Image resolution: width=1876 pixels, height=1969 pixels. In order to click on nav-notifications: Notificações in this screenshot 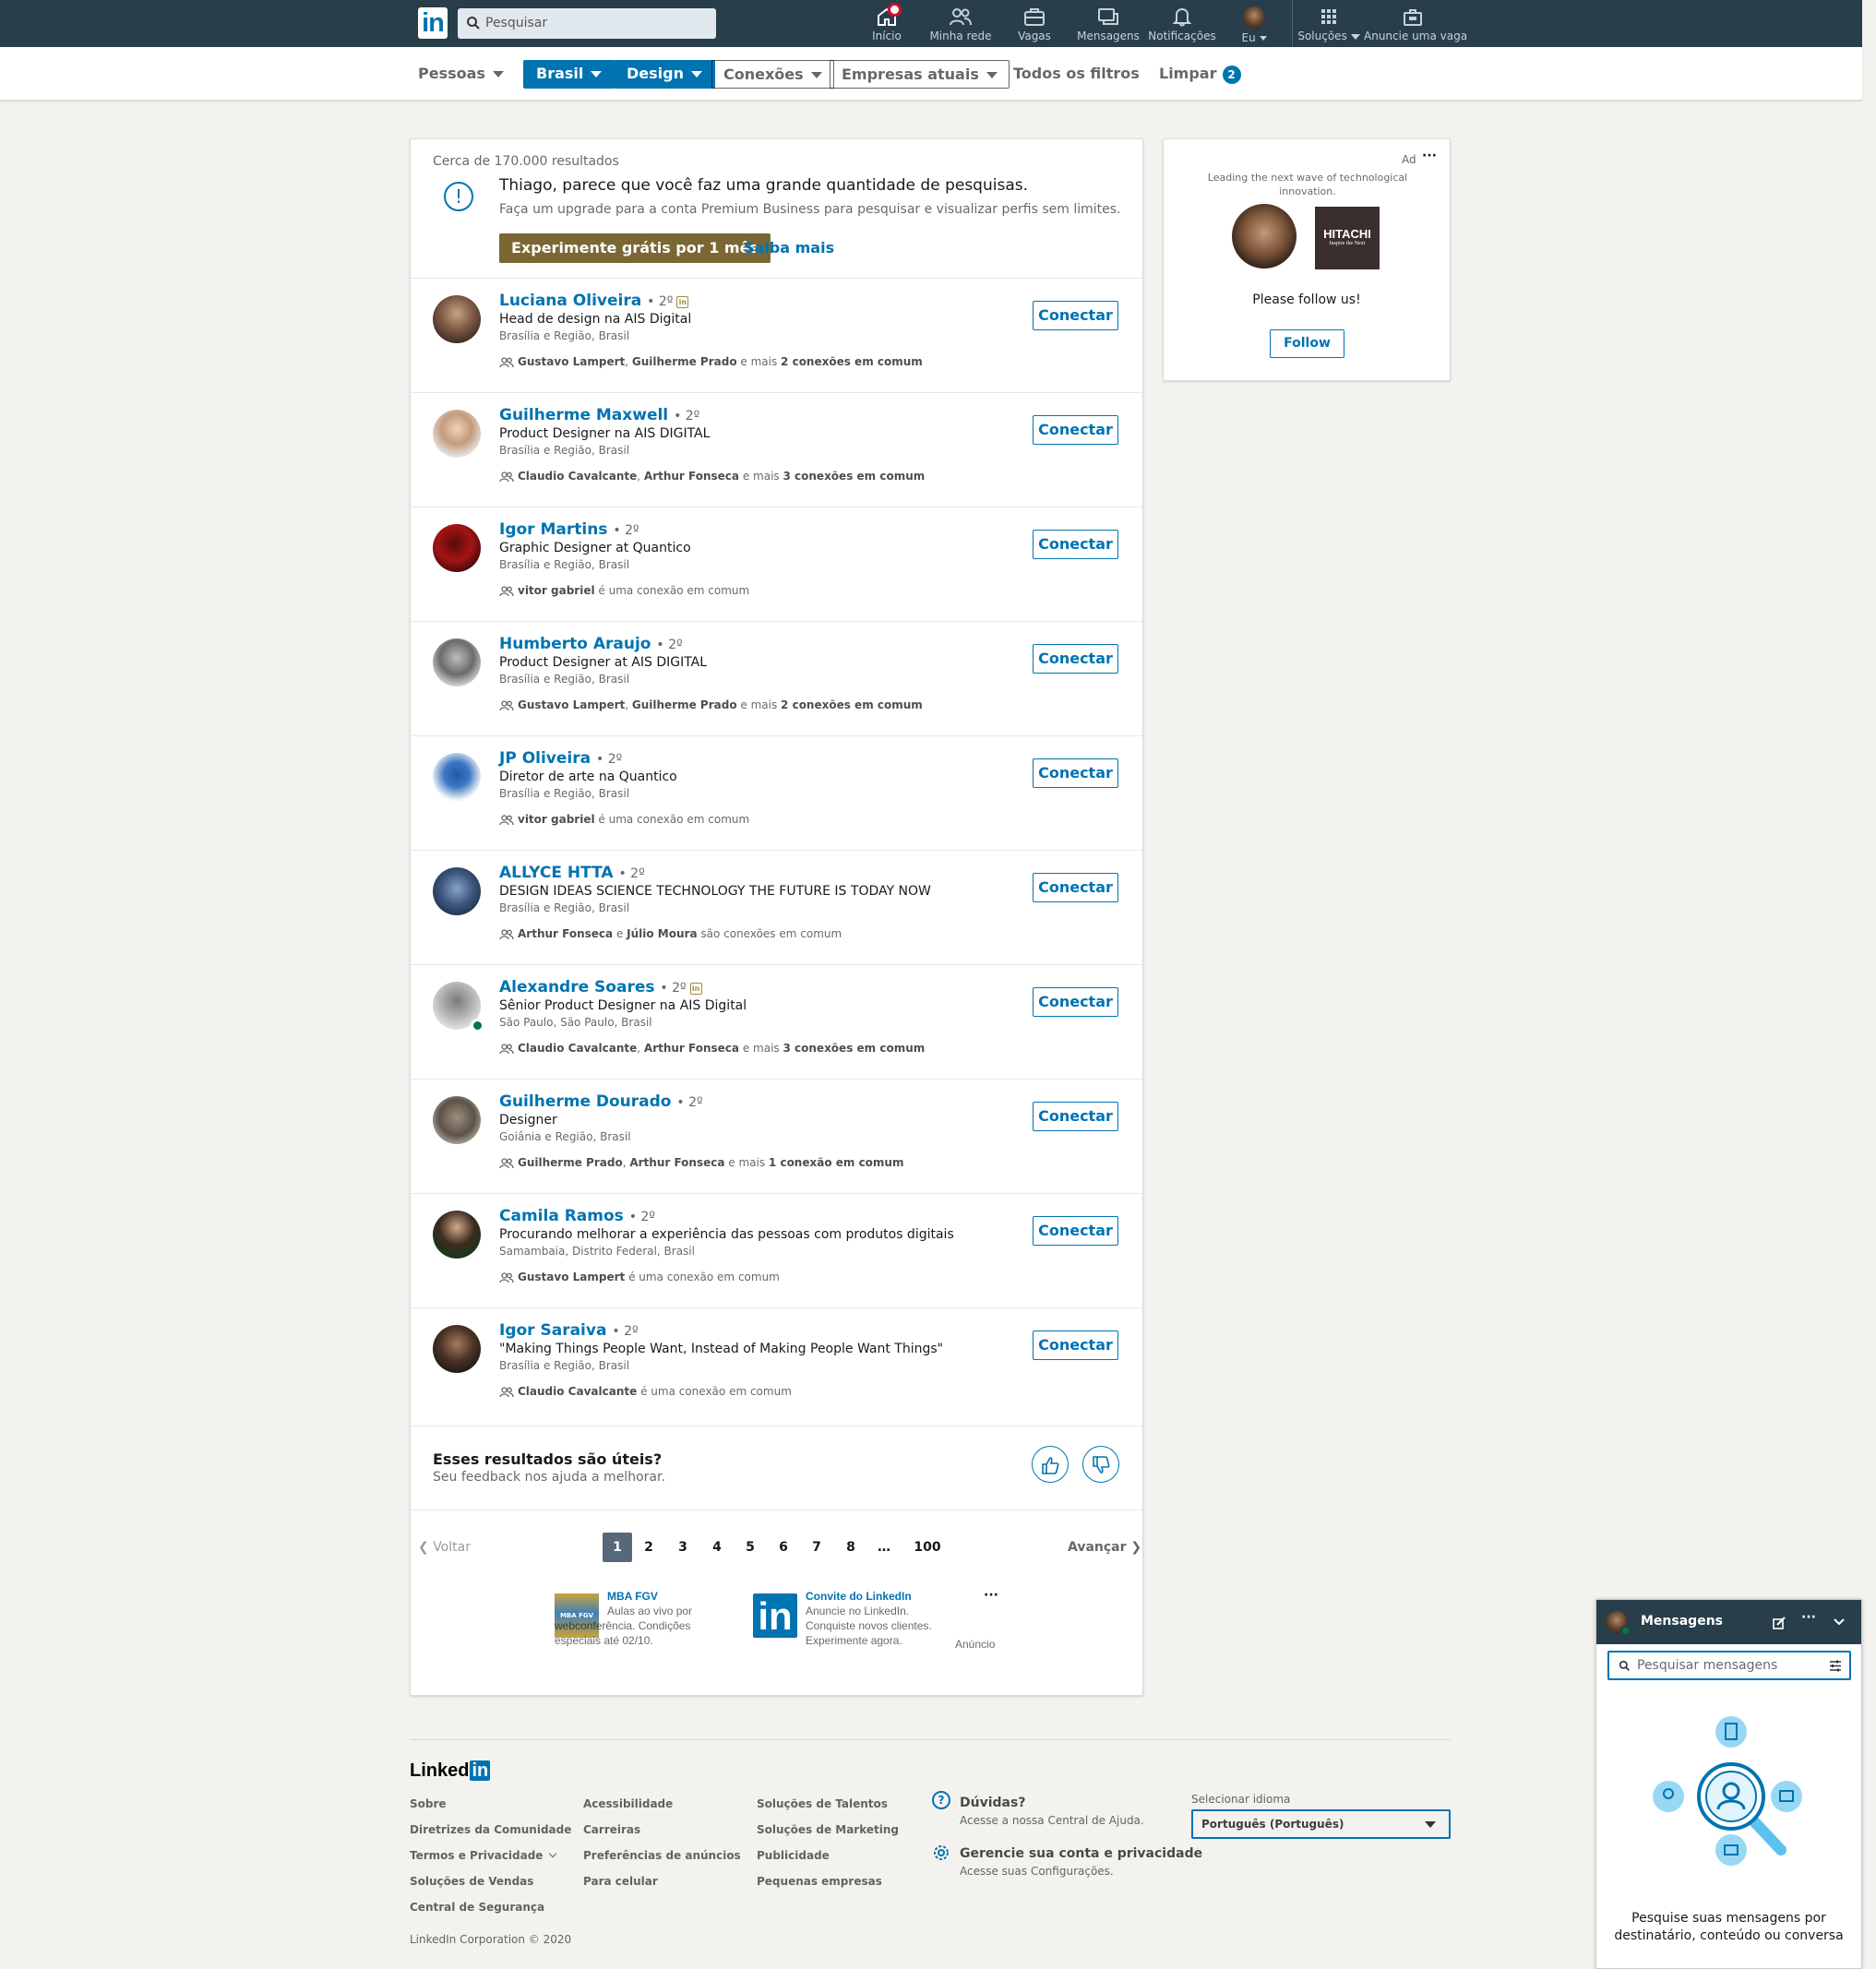, I will do `click(1182, 24)`.